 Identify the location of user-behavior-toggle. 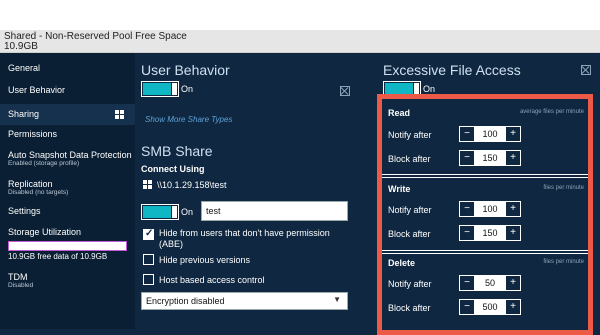
(160, 89).